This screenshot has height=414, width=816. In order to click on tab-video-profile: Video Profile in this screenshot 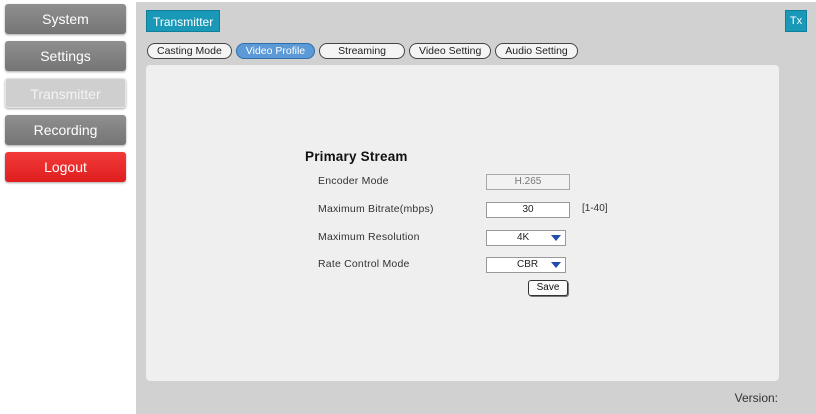, I will do `click(275, 51)`.